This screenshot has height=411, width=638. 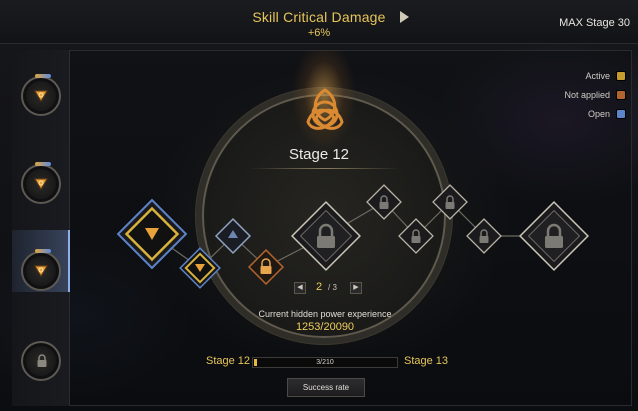 I want to click on experience-value: 1253/20090, so click(x=325, y=327).